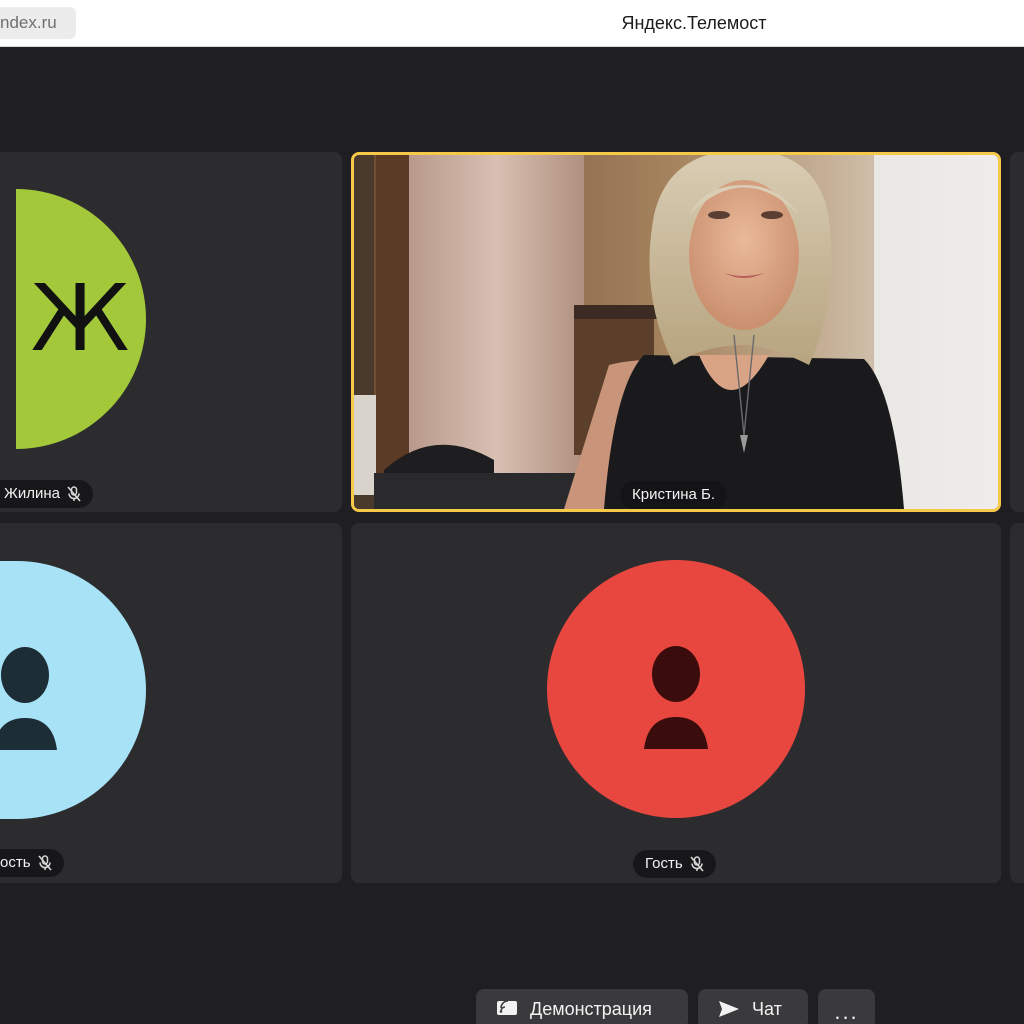 Image resolution: width=1024 pixels, height=1024 pixels. Describe the element at coordinates (512, 23) in the screenshot. I see `browser-title-bar: ndex.ru Яндекс.Телемост` at that location.